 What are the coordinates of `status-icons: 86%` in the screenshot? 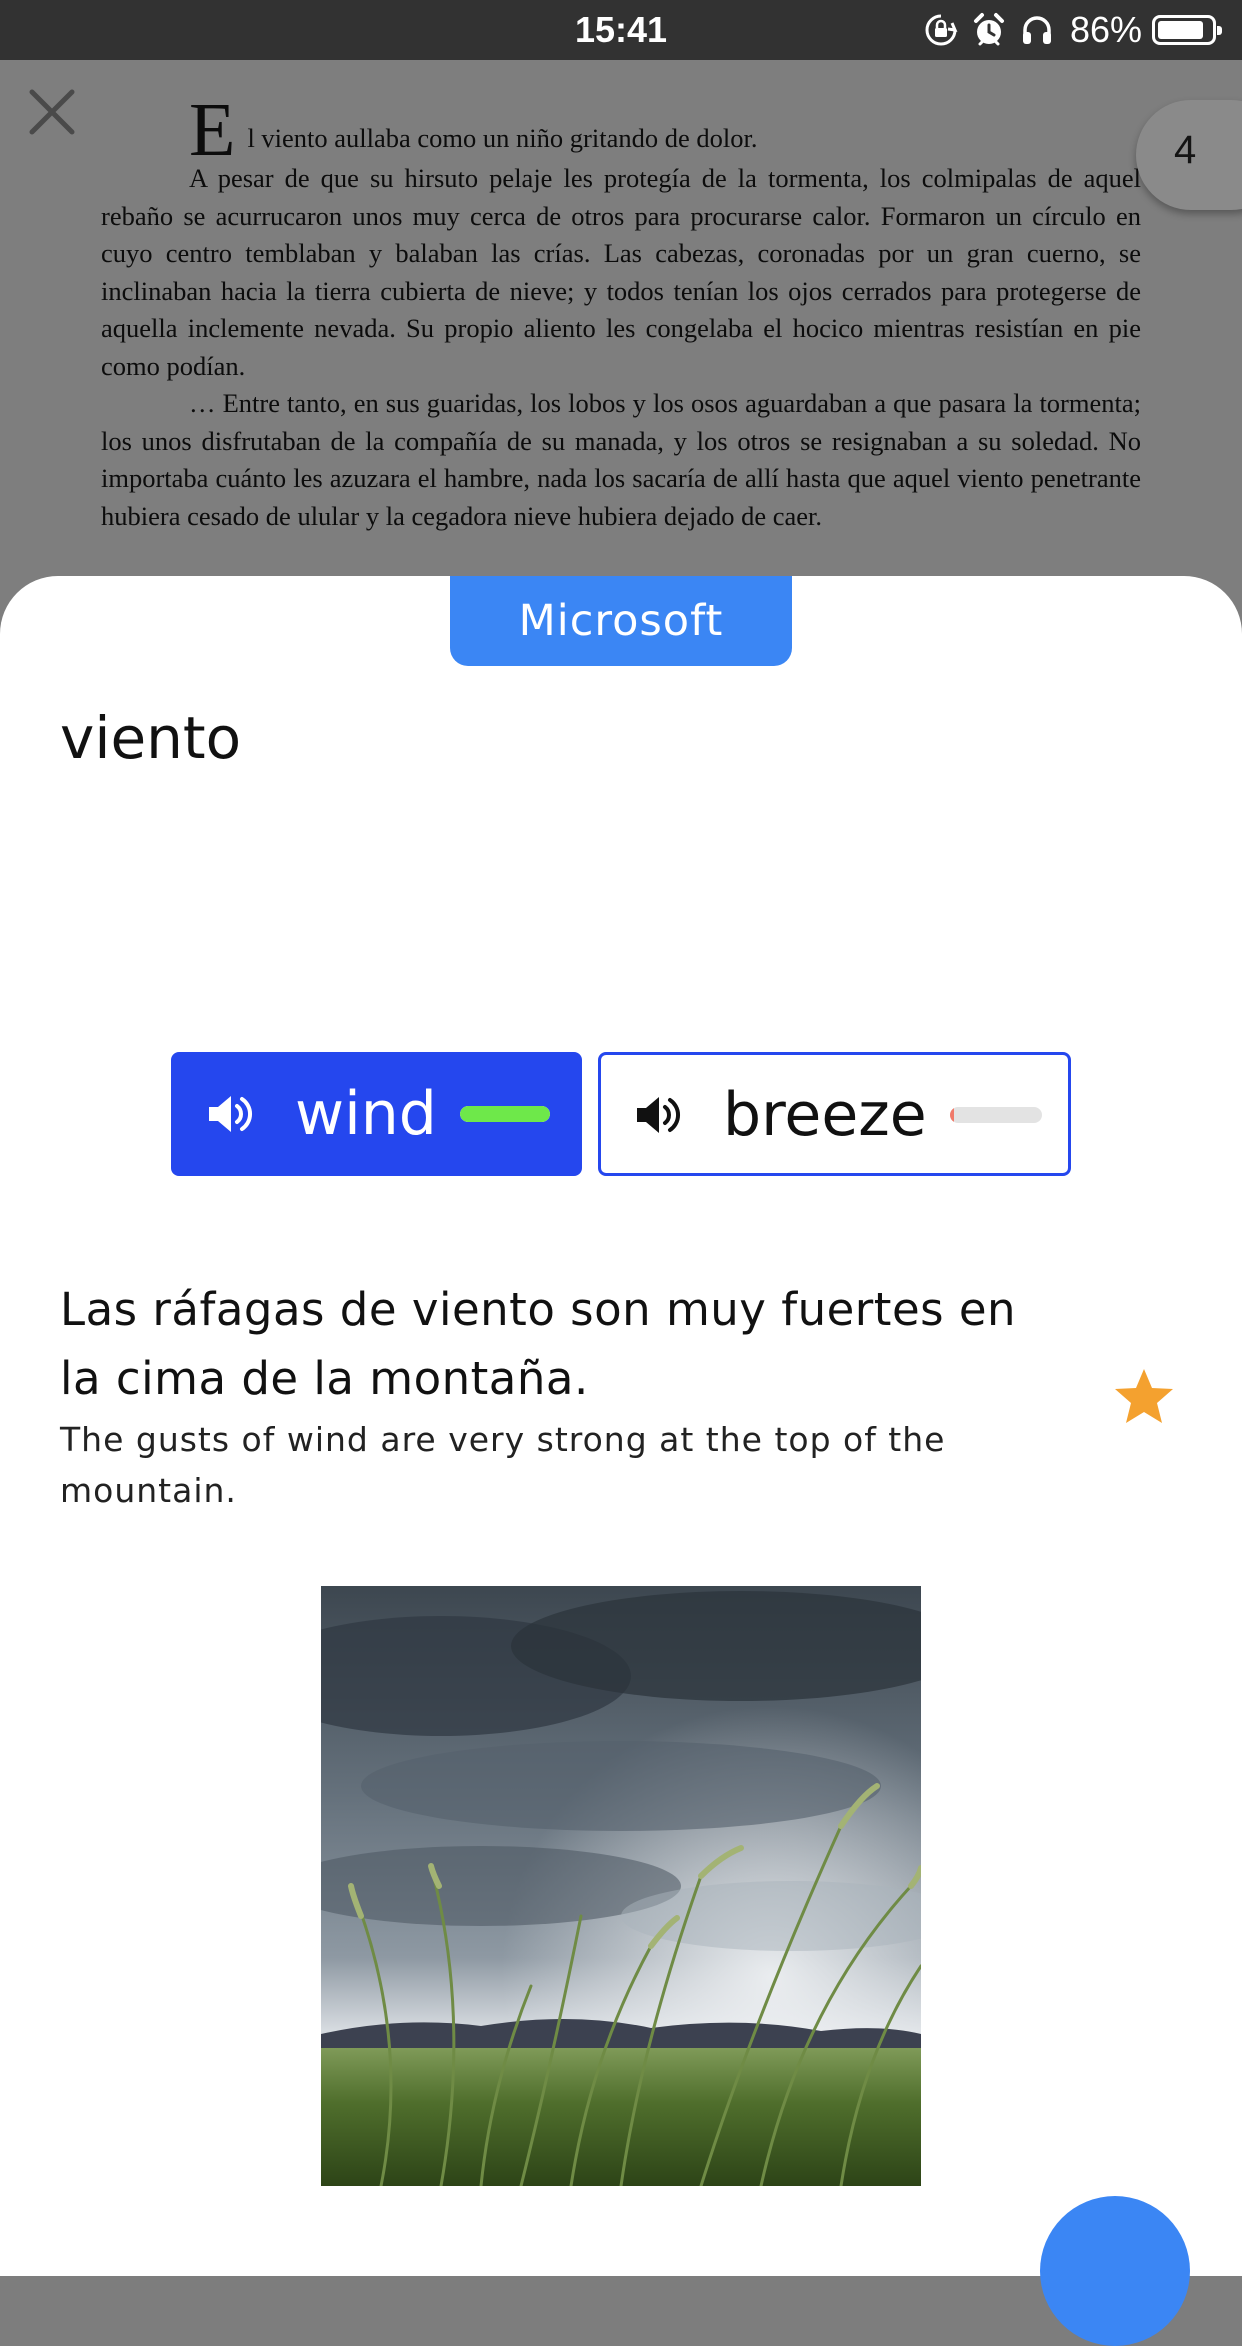 It's located at (1072, 30).